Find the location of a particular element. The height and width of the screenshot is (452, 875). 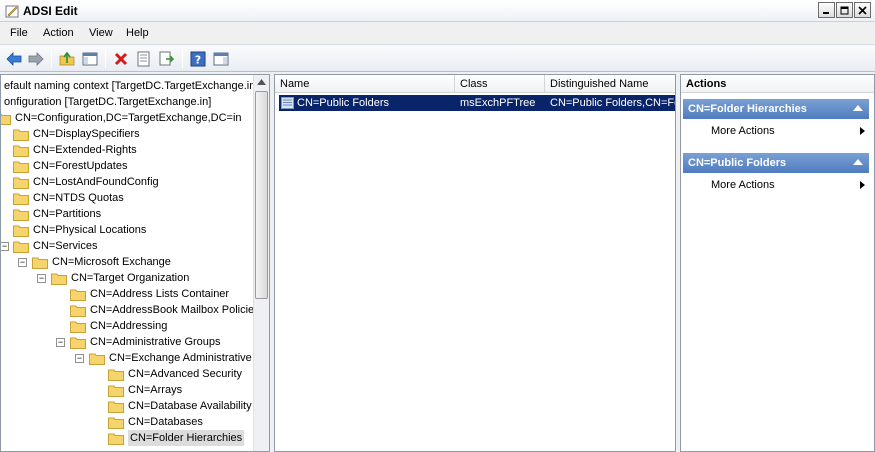

tree-item: CN=Advanced Security is located at coordinates (175, 374).